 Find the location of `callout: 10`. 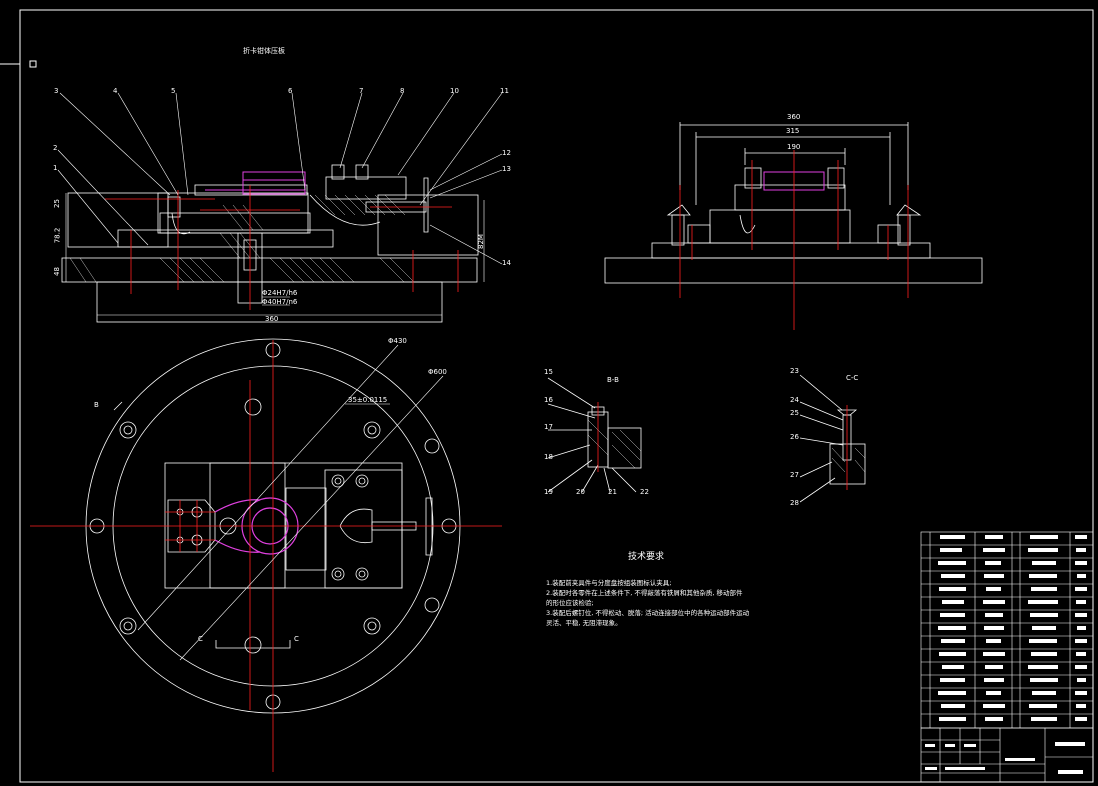

callout: 10 is located at coordinates (454, 91).